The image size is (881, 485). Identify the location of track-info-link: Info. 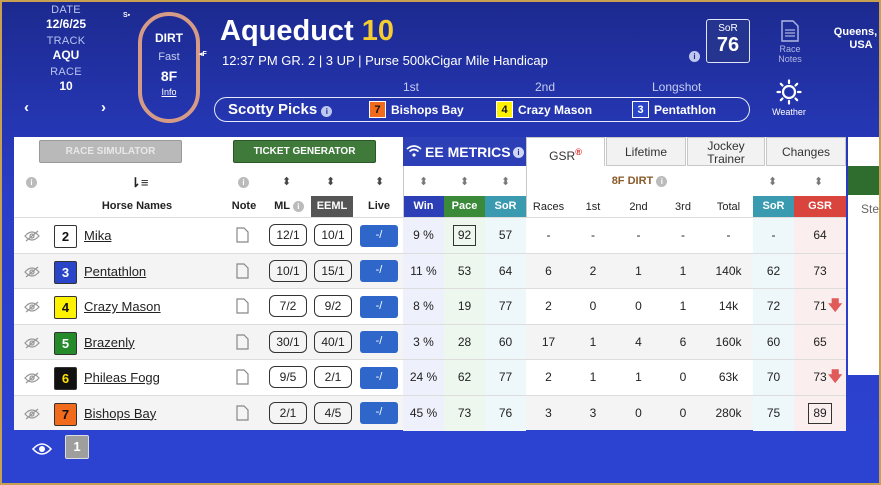
(169, 92).